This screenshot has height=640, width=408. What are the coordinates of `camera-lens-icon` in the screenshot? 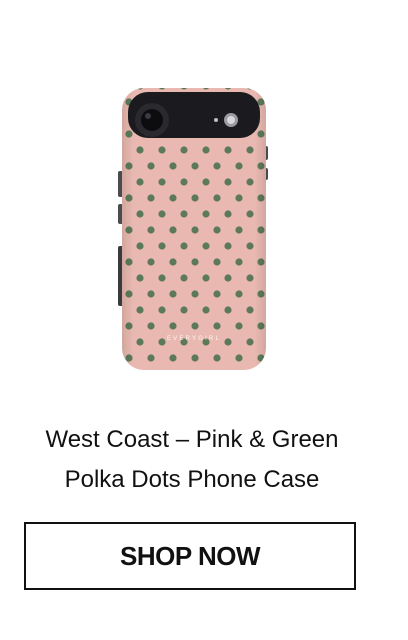 It's located at (152, 120).